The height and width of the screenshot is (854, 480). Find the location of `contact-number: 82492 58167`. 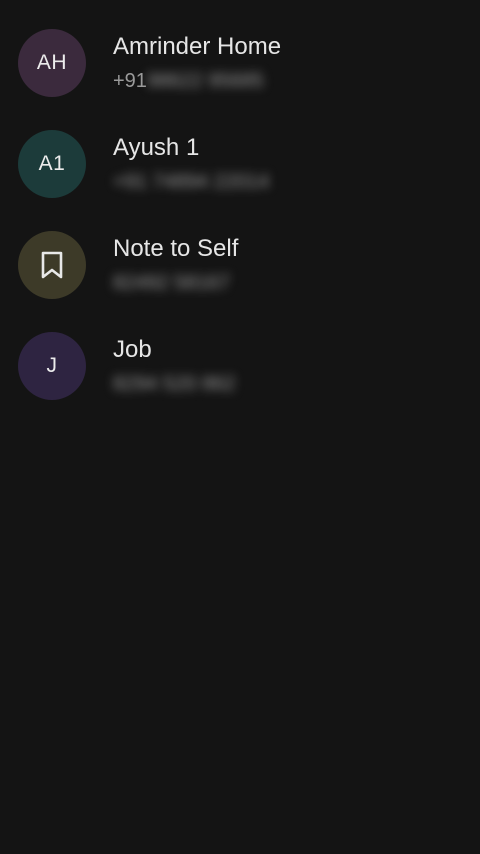

contact-number: 82492 58167 is located at coordinates (171, 283).